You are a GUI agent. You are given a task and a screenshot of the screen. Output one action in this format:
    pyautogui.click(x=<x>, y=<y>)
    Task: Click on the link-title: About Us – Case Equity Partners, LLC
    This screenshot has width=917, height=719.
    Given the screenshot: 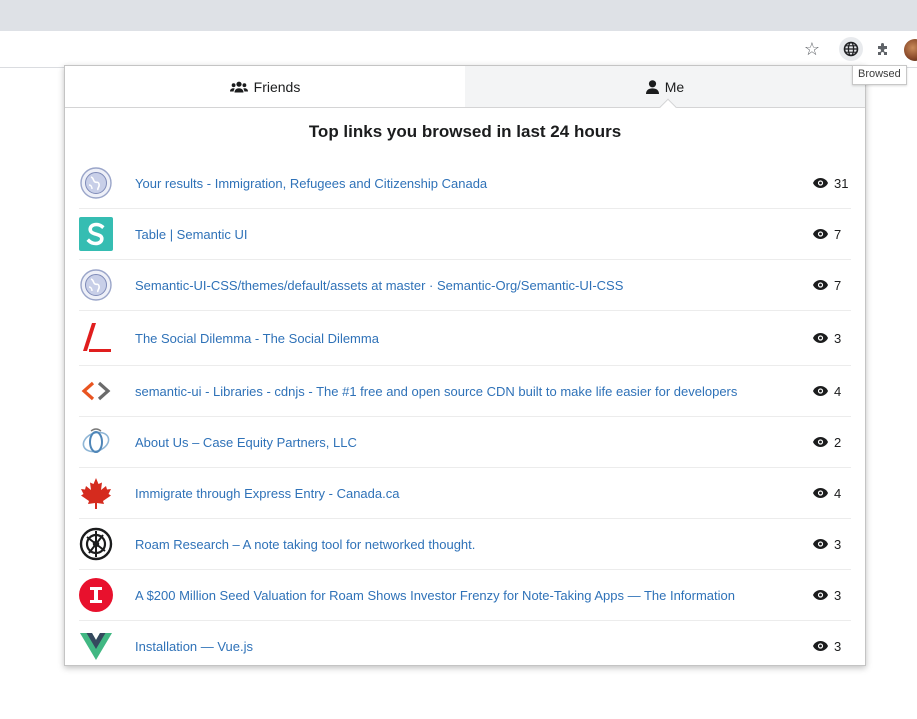 What is the action you would take?
    pyautogui.click(x=246, y=442)
    